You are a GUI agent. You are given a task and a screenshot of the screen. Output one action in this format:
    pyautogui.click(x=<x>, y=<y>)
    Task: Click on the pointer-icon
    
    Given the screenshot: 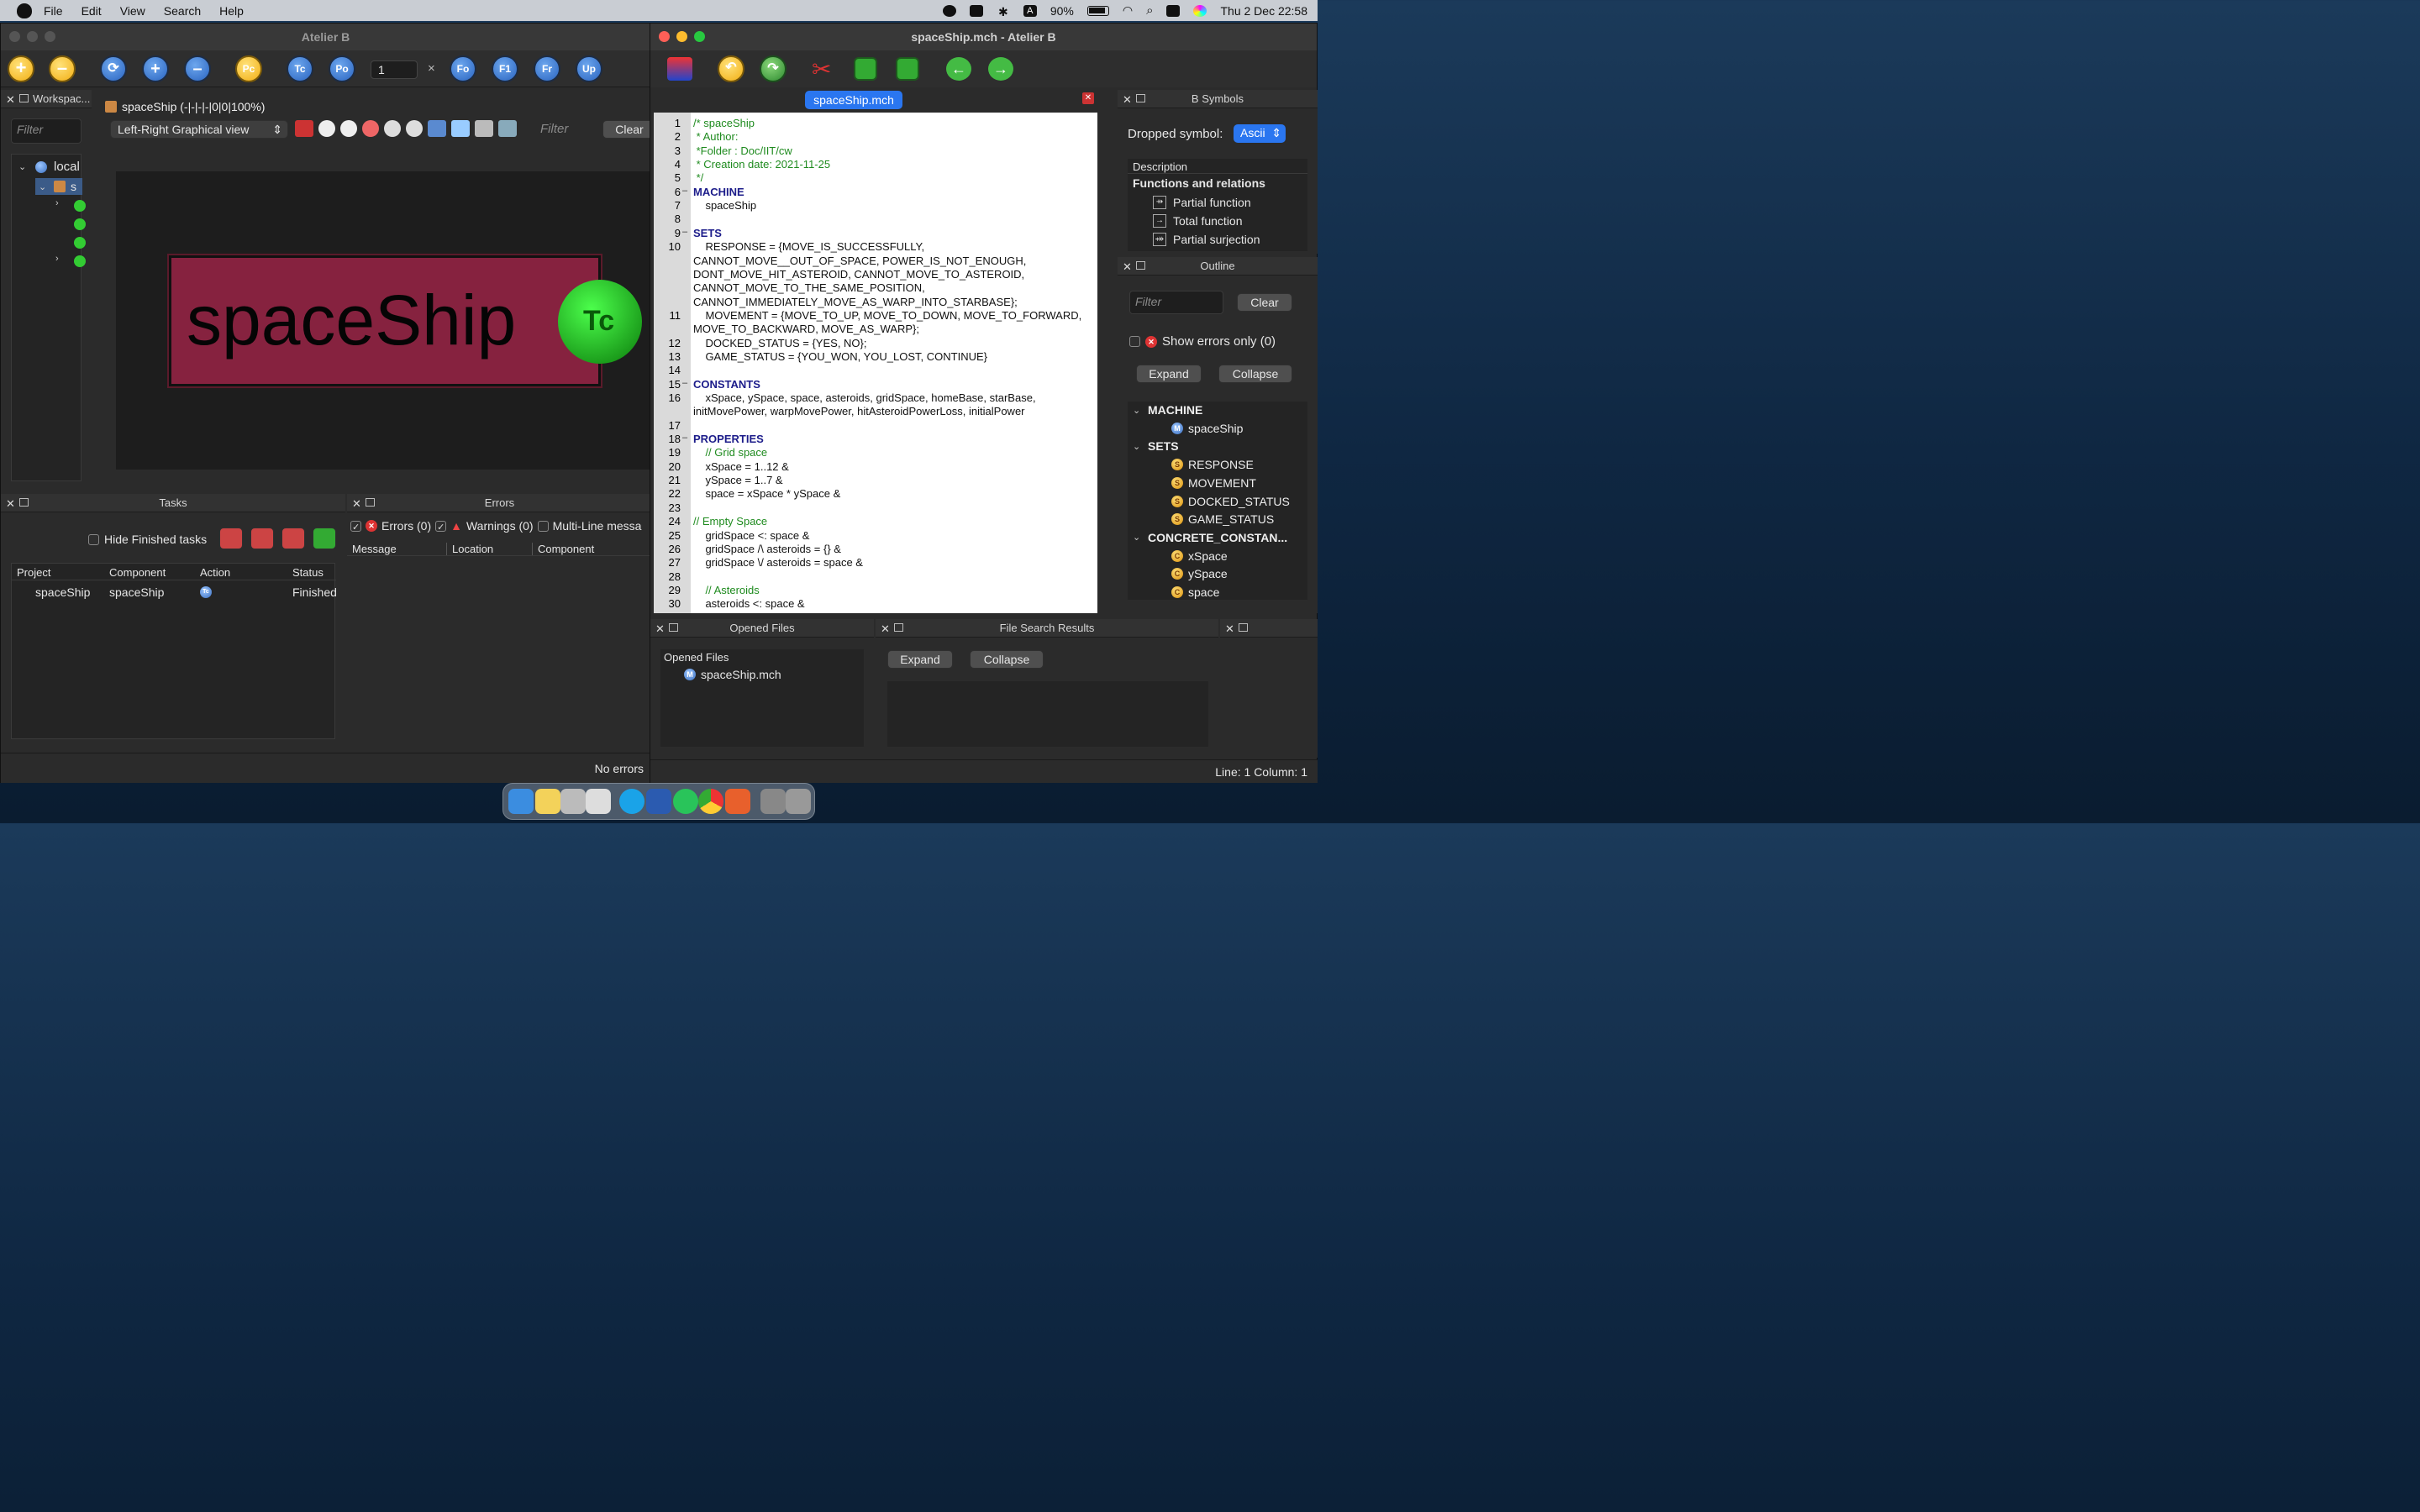 What is the action you would take?
    pyautogui.click(x=437, y=128)
    